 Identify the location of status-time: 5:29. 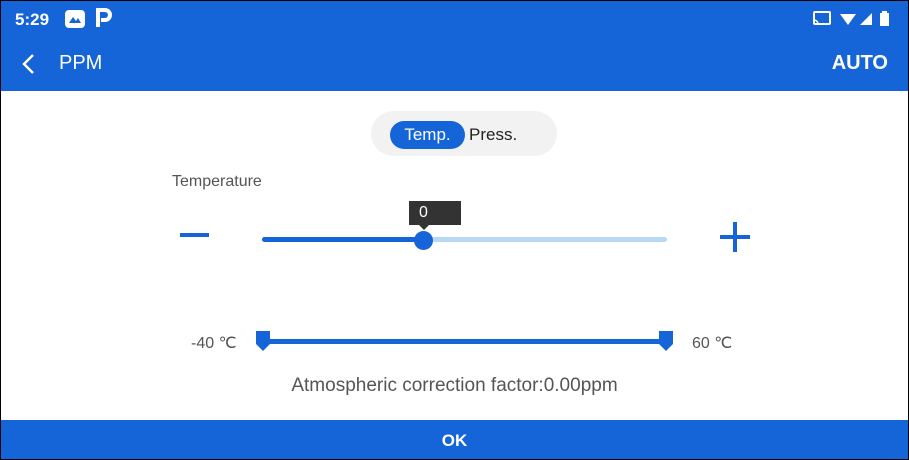
(32, 19).